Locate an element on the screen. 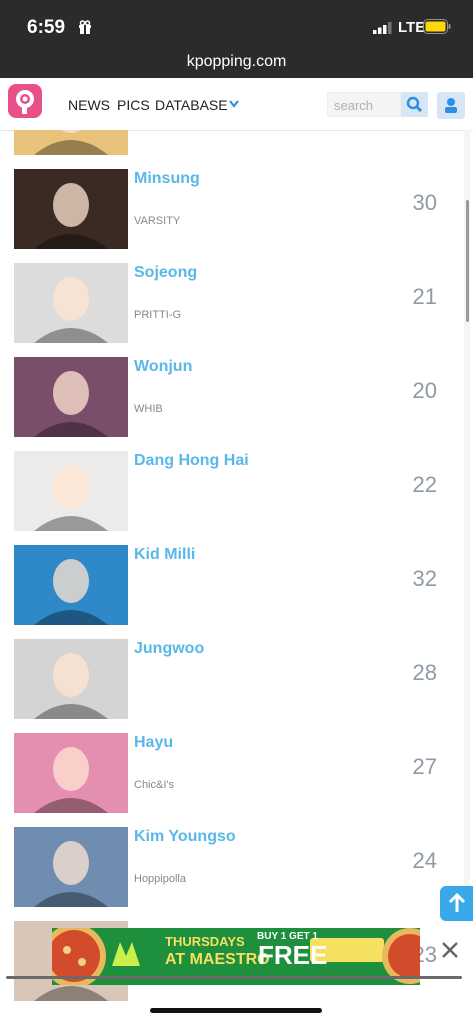 The width and height of the screenshot is (473, 1024). idol-name: Minsung is located at coordinates (167, 179).